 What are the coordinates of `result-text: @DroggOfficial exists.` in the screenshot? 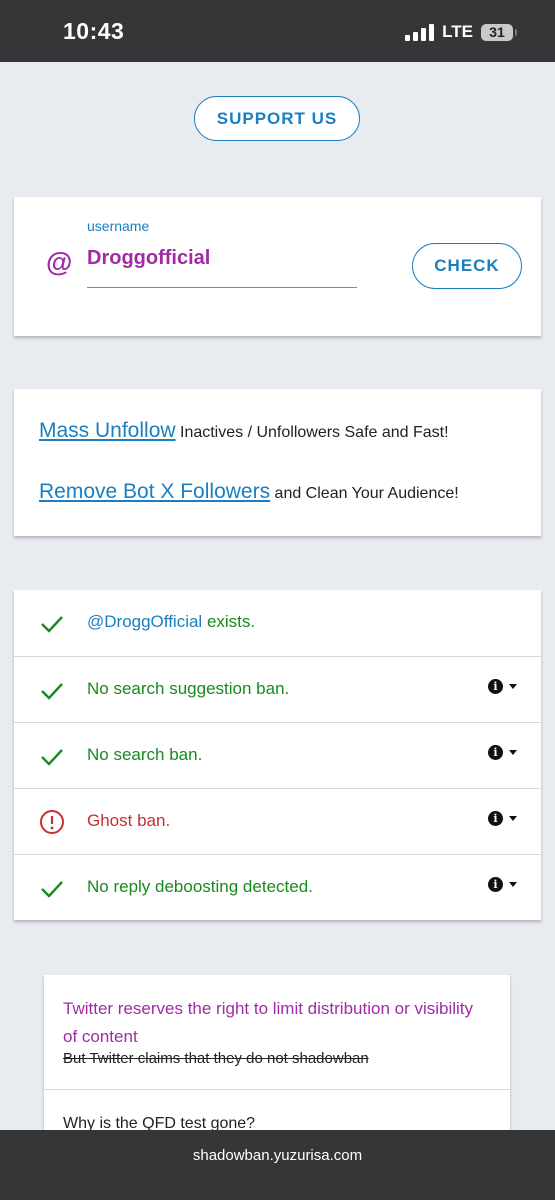 It's located at (171, 622).